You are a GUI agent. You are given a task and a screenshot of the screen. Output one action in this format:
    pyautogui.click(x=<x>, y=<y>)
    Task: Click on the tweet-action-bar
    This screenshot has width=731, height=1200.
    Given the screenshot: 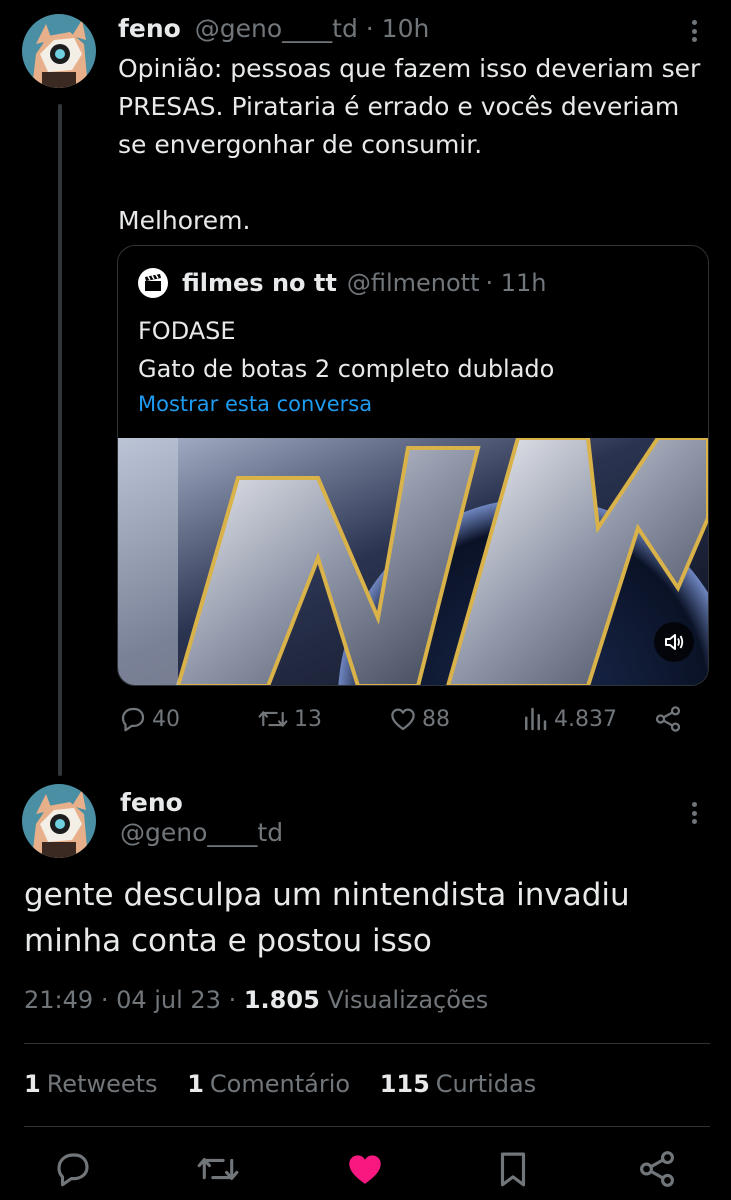 What is the action you would take?
    pyautogui.click(x=365, y=1170)
    